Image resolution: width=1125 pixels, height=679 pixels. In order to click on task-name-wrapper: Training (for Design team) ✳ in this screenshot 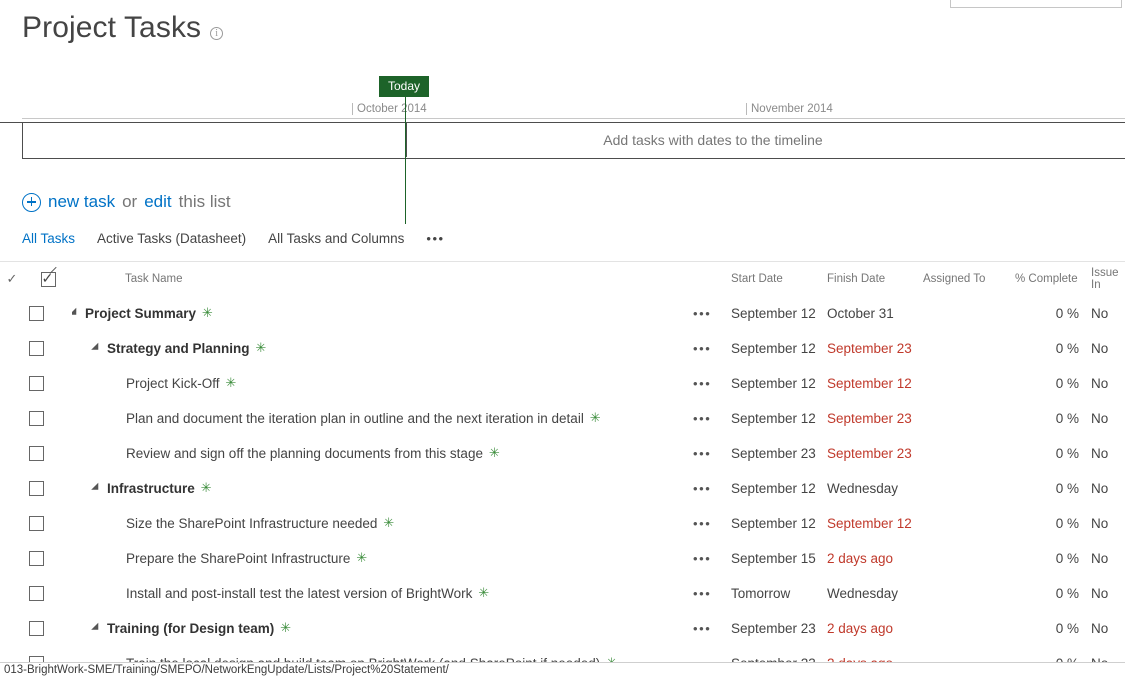, I will do `click(181, 628)`.